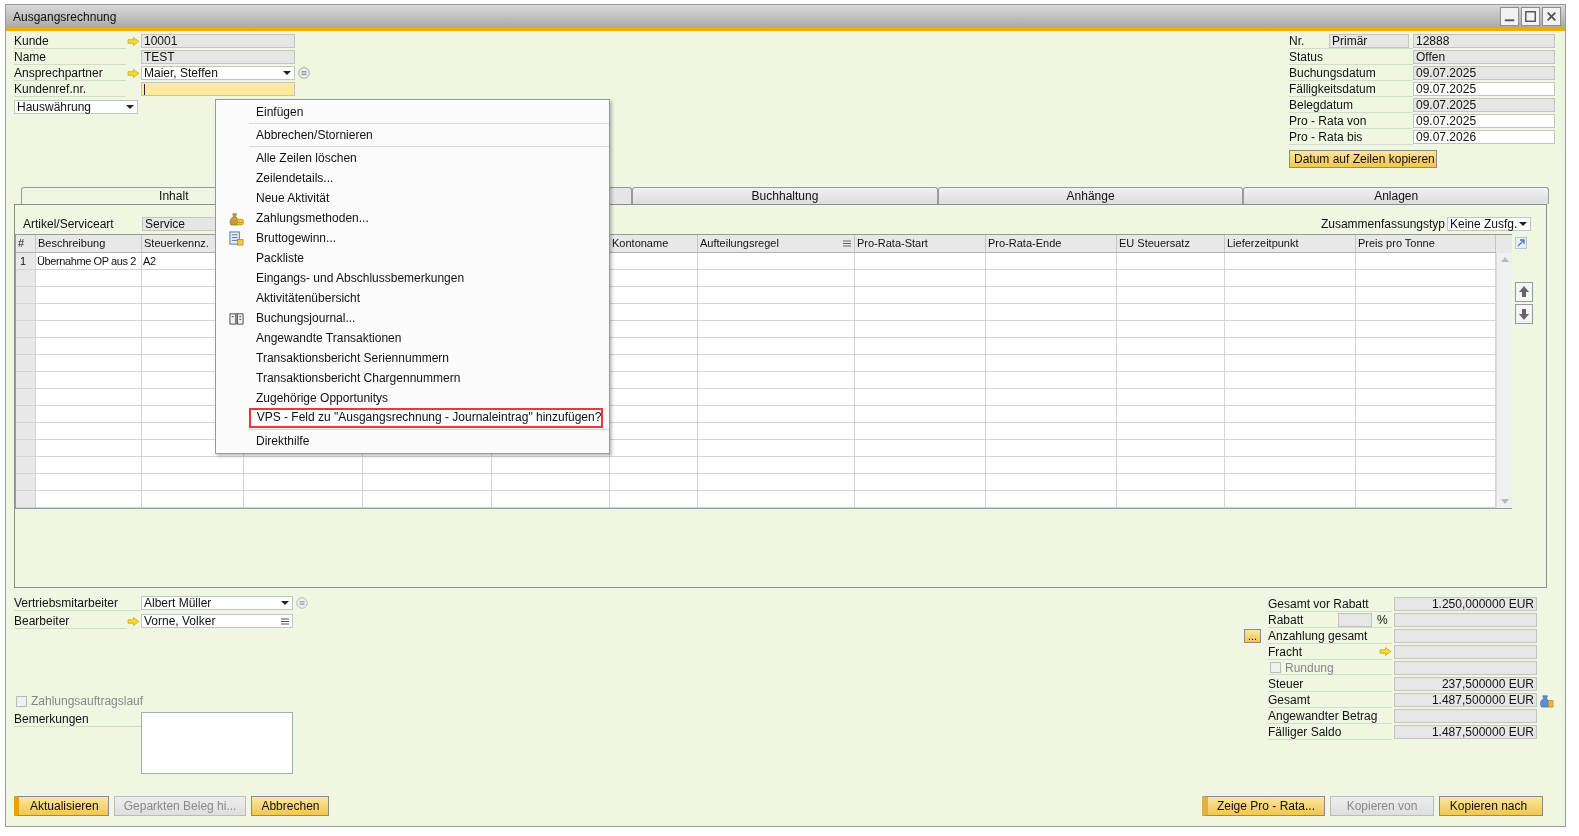  I want to click on field-label: Gesamt vor Rabatt, so click(1318, 603).